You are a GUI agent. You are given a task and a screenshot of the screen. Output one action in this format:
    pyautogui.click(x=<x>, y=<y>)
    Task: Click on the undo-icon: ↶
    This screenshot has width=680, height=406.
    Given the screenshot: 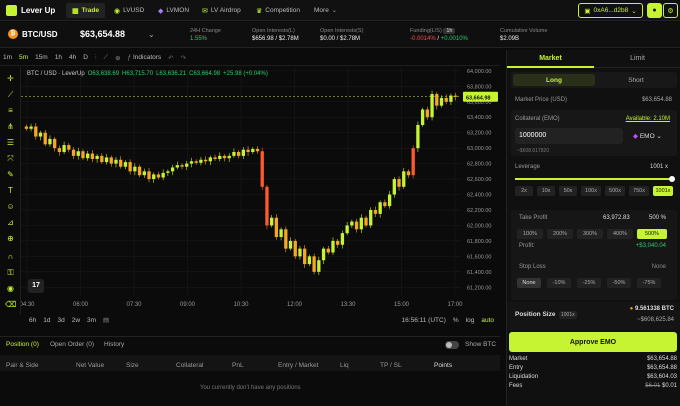 What is the action you would take?
    pyautogui.click(x=170, y=58)
    